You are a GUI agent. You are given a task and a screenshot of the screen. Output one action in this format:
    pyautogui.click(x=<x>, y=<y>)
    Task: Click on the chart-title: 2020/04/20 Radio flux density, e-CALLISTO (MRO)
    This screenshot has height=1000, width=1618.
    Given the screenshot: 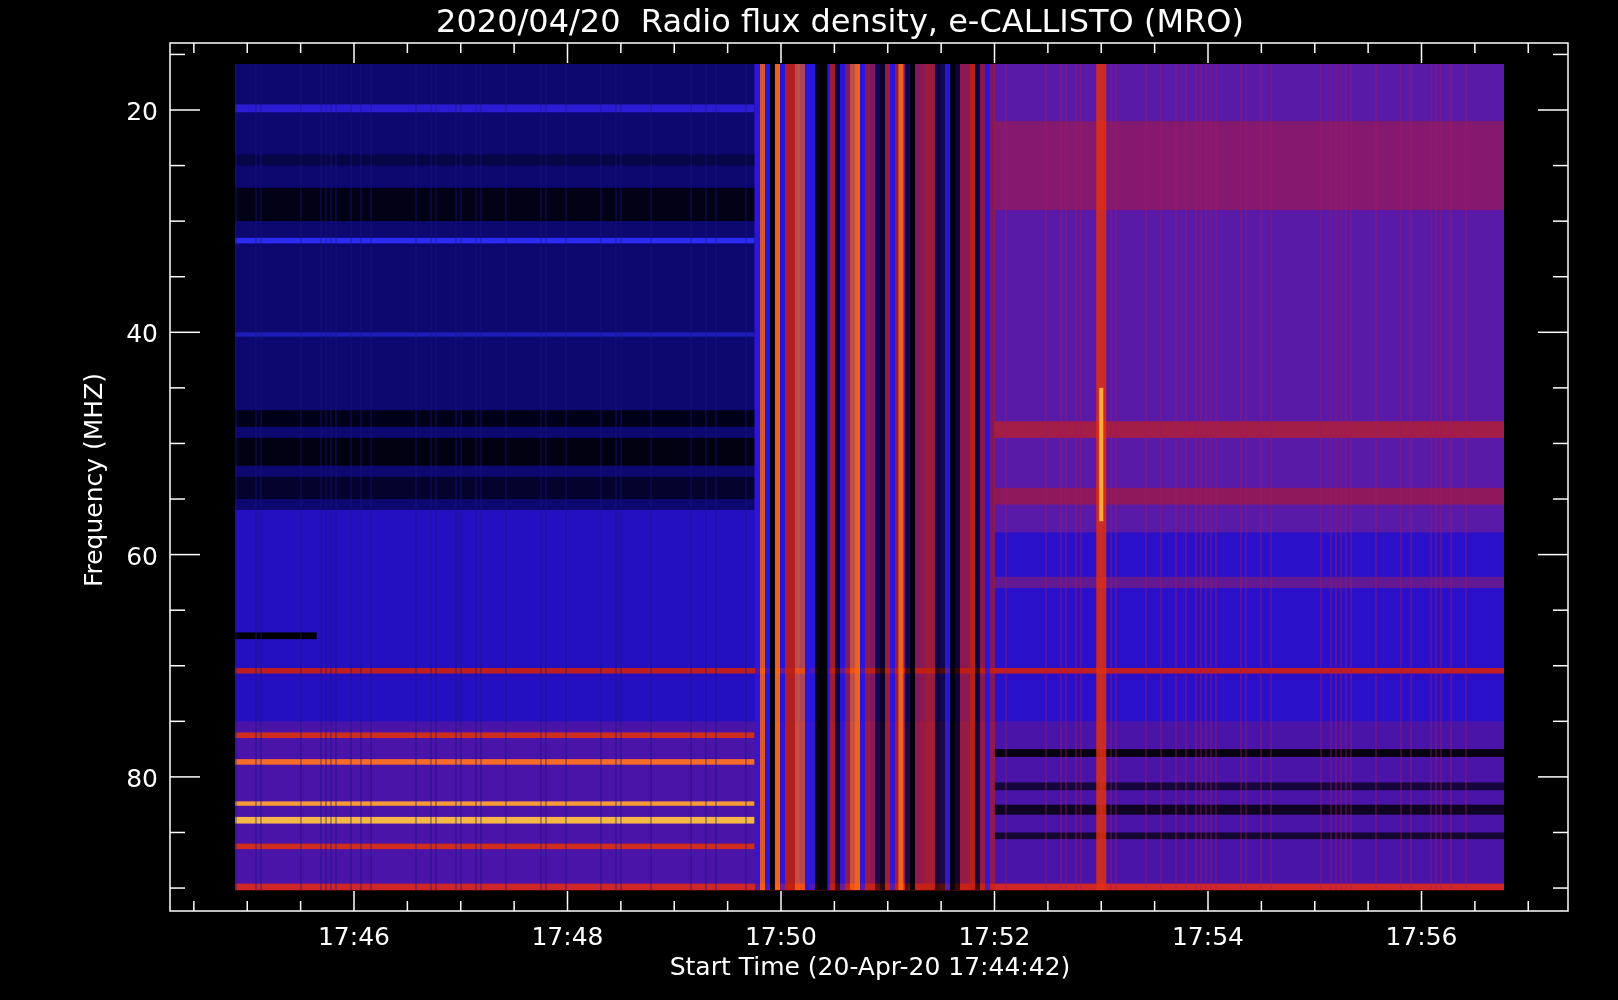 What is the action you would take?
    pyautogui.click(x=840, y=21)
    